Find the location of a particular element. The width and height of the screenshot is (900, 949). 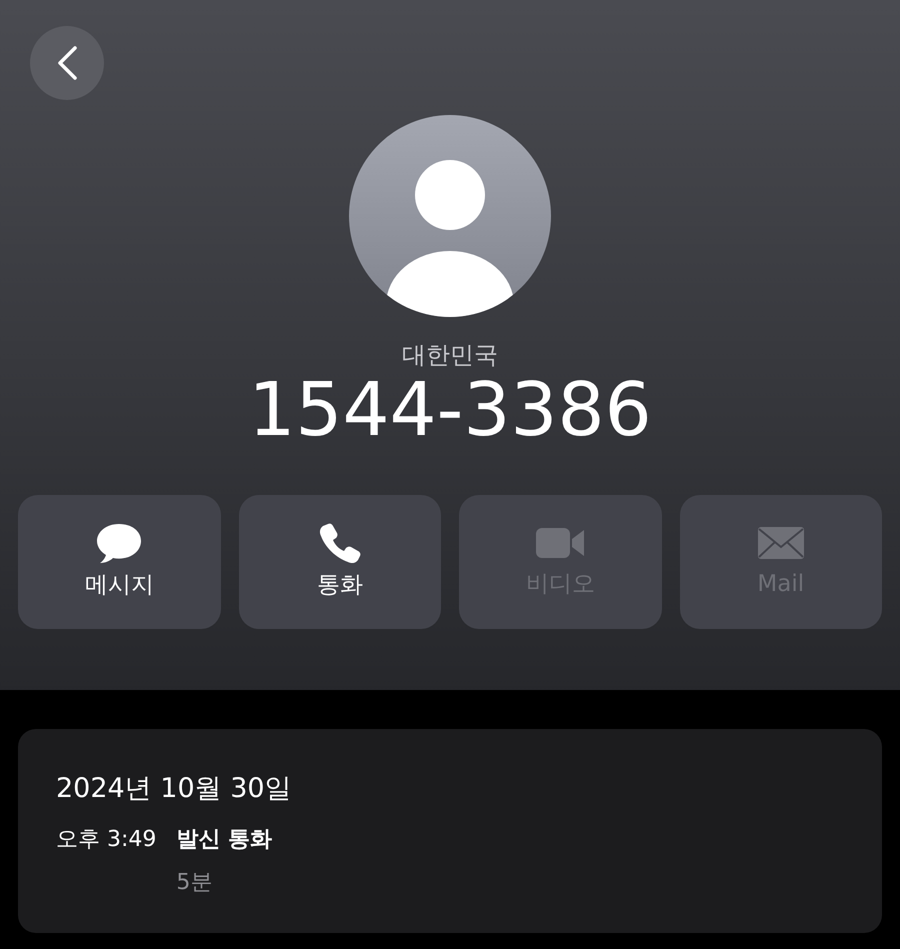

phone-icon is located at coordinates (339, 543).